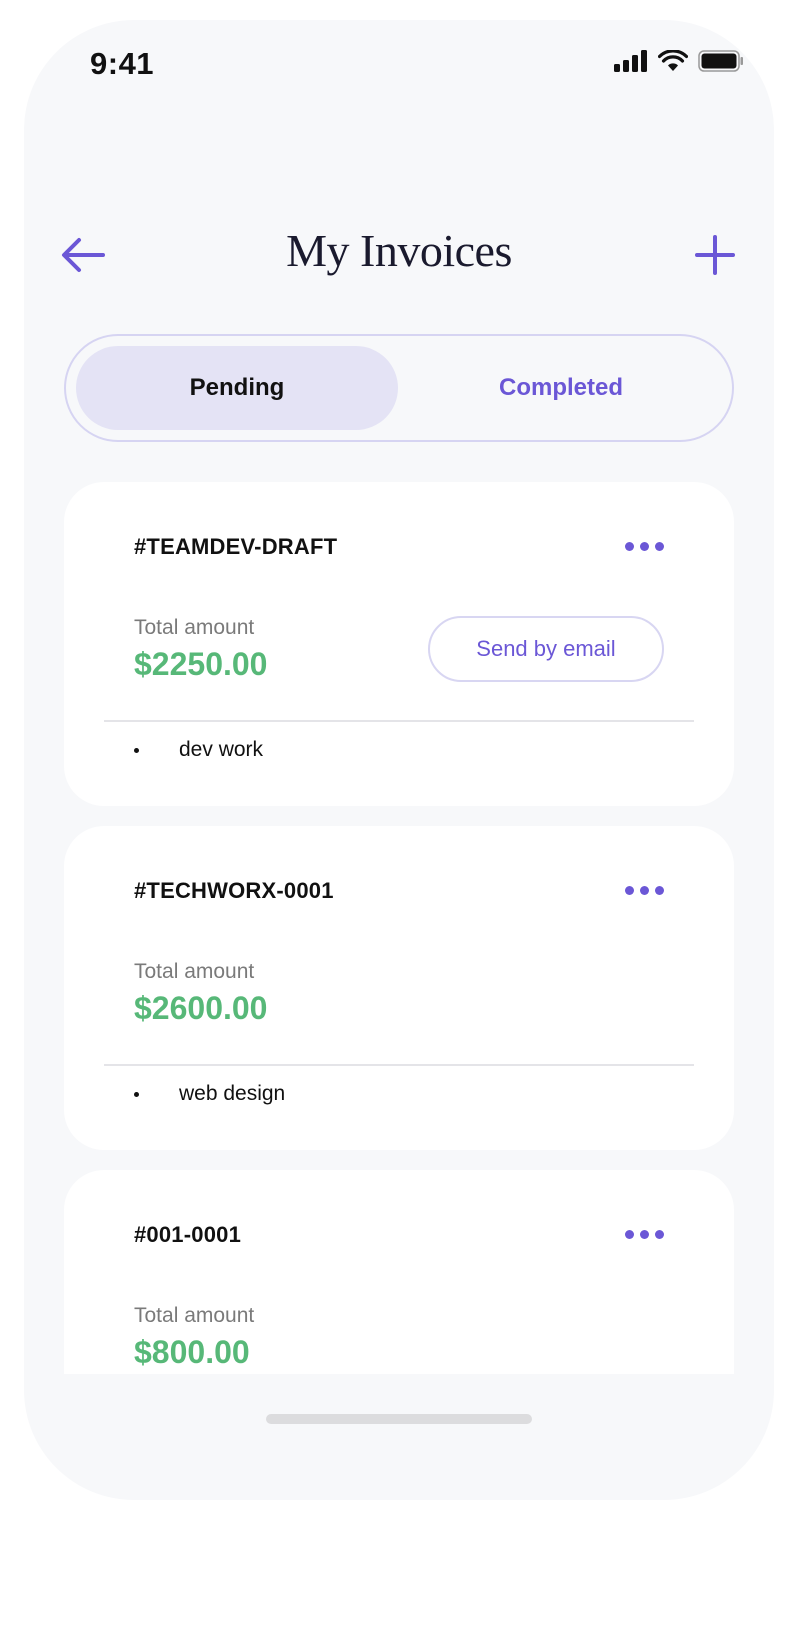 This screenshot has width=798, height=1644. What do you see at coordinates (630, 61) in the screenshot?
I see `signal-icon` at bounding box center [630, 61].